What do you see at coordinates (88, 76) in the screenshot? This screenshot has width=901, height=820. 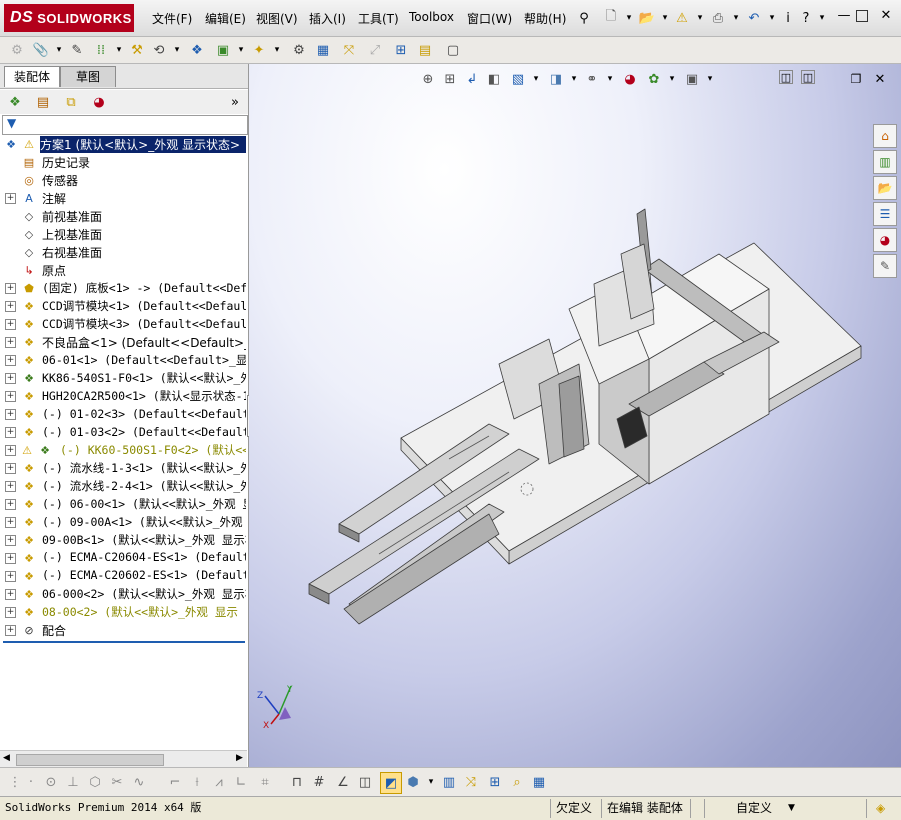 I see `tab-sketch: 草图` at bounding box center [88, 76].